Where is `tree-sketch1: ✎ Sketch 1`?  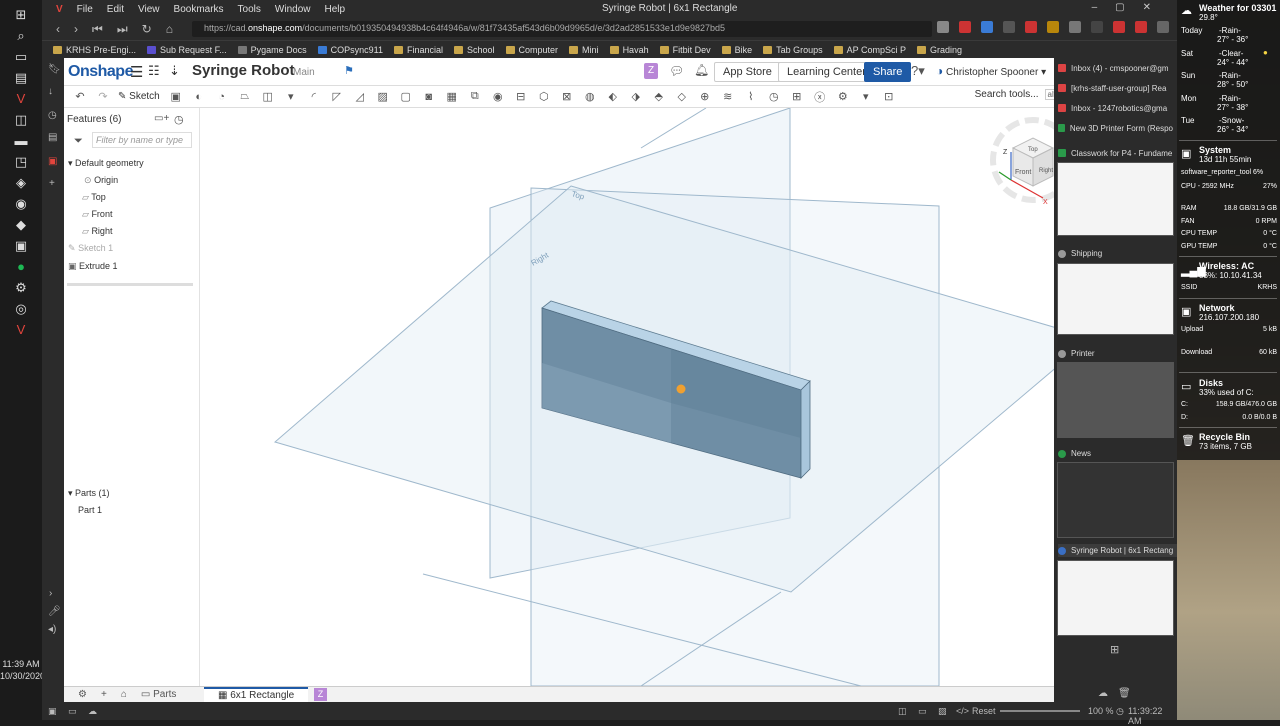 tree-sketch1: ✎ Sketch 1 is located at coordinates (90, 248).